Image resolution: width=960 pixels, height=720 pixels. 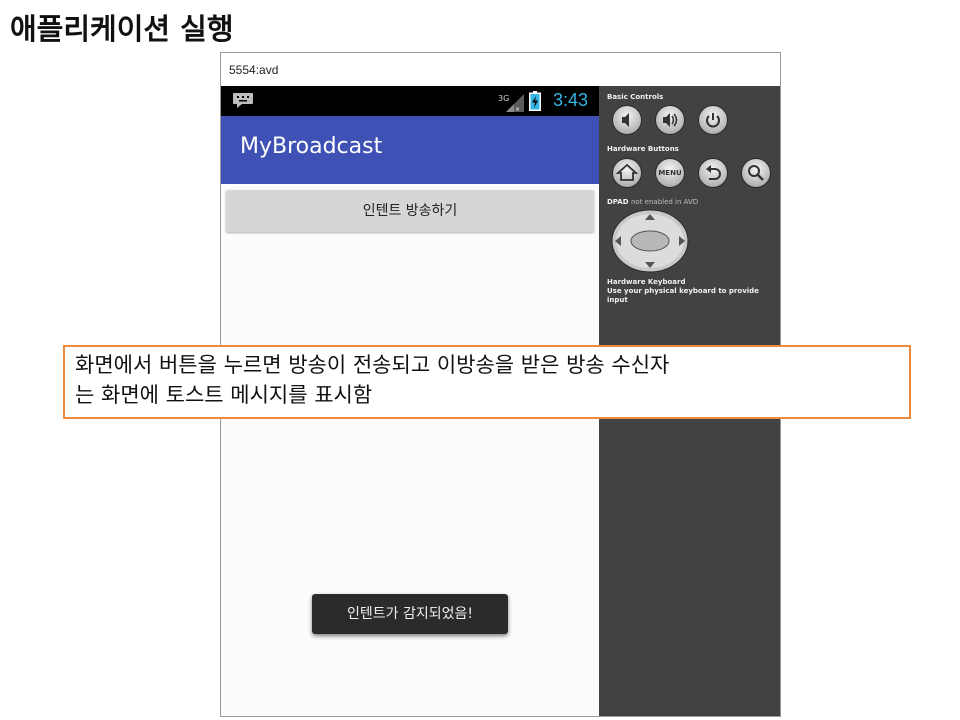 I want to click on battery-icon, so click(x=535, y=101).